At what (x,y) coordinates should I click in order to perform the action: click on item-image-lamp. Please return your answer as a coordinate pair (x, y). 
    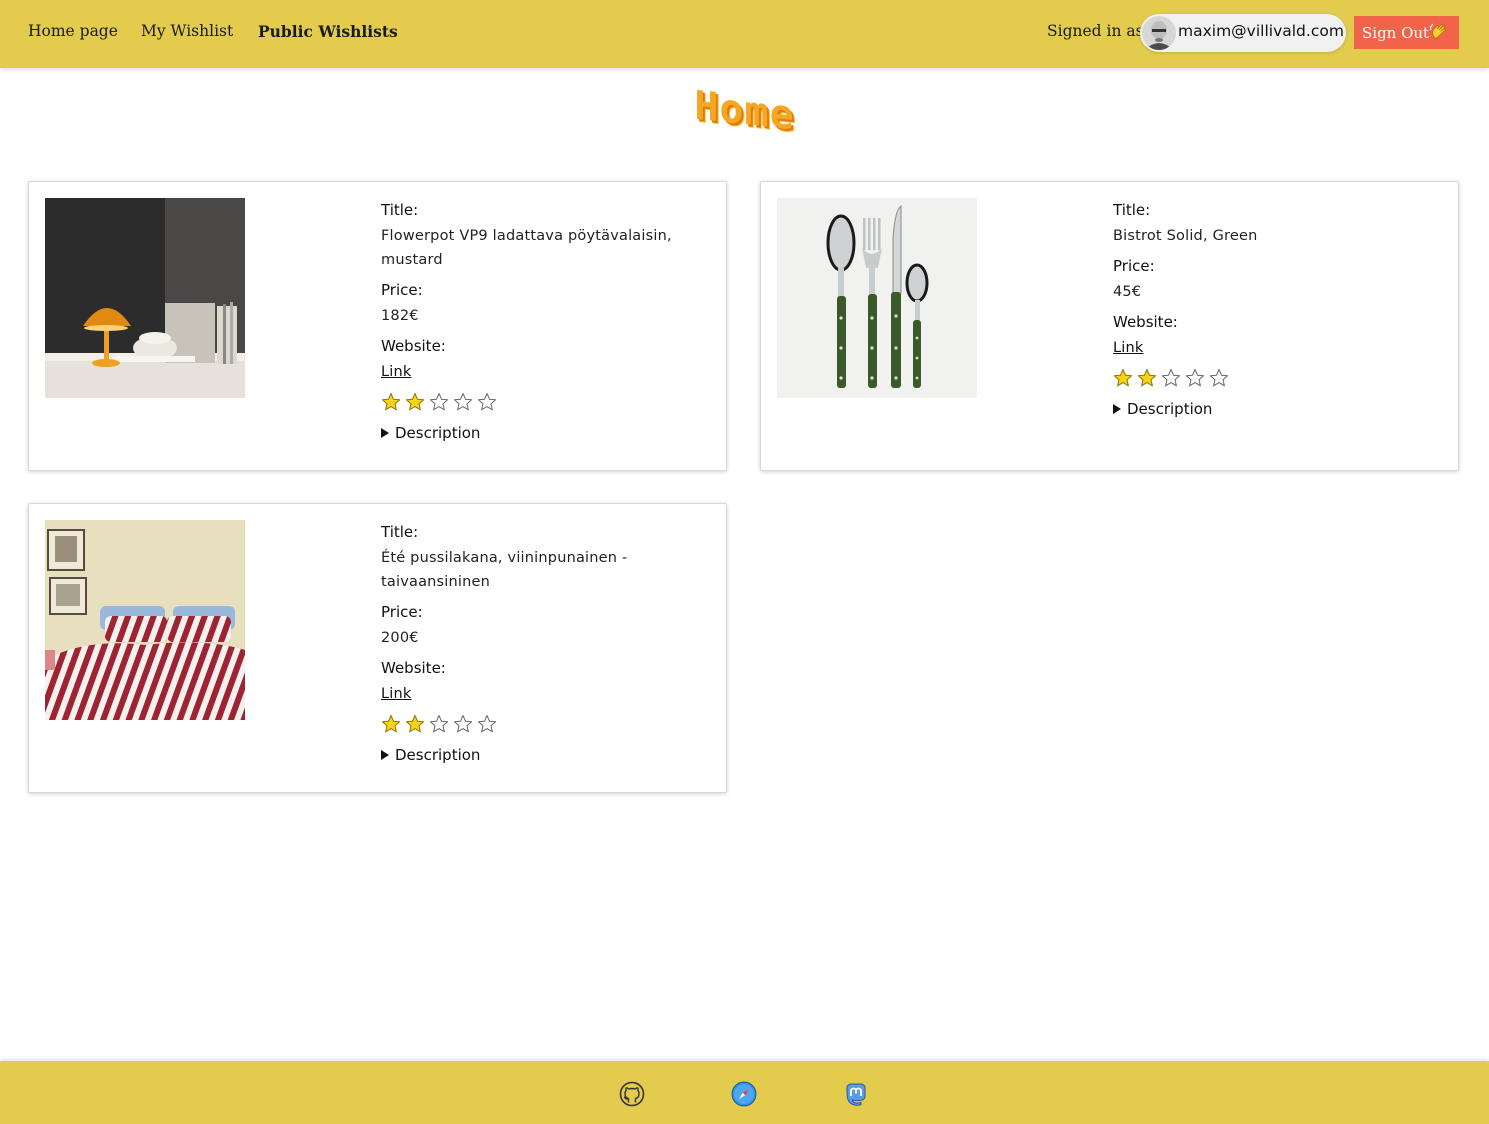
    Looking at the image, I should click on (145, 298).